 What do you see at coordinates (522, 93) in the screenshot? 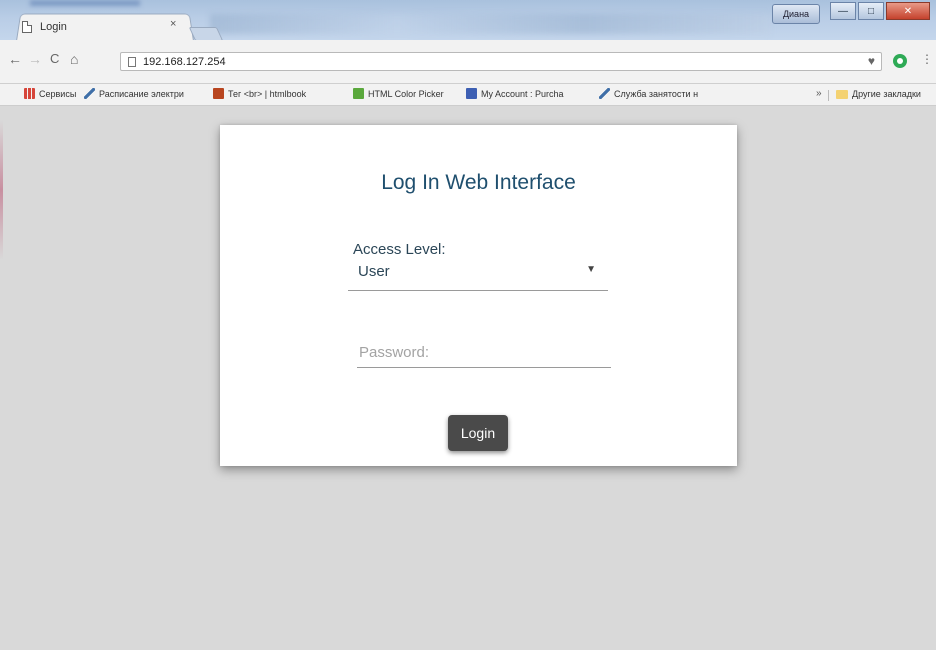
I see `bookmark-label: My Account : Purcha` at bounding box center [522, 93].